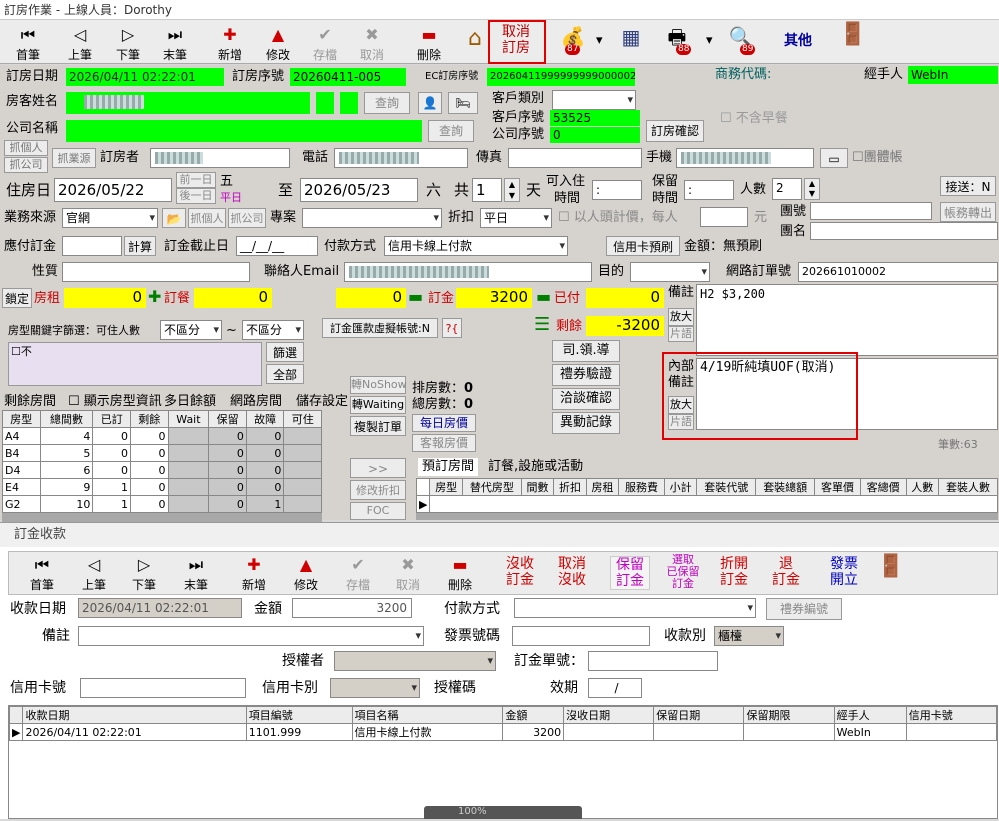  Describe the element at coordinates (754, 119) in the screenshot. I see `no-breakfast-checkbox: ☐ 不含早餐` at that location.